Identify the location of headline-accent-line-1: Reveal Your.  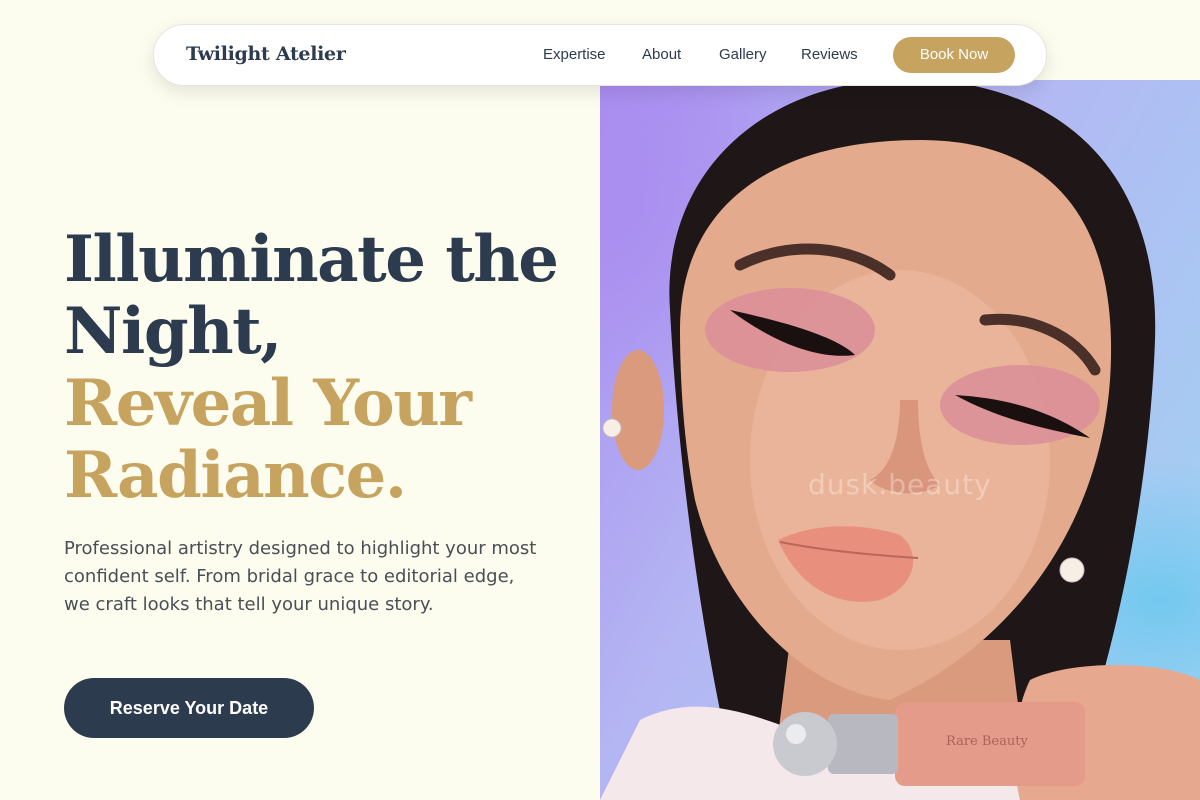
(268, 403).